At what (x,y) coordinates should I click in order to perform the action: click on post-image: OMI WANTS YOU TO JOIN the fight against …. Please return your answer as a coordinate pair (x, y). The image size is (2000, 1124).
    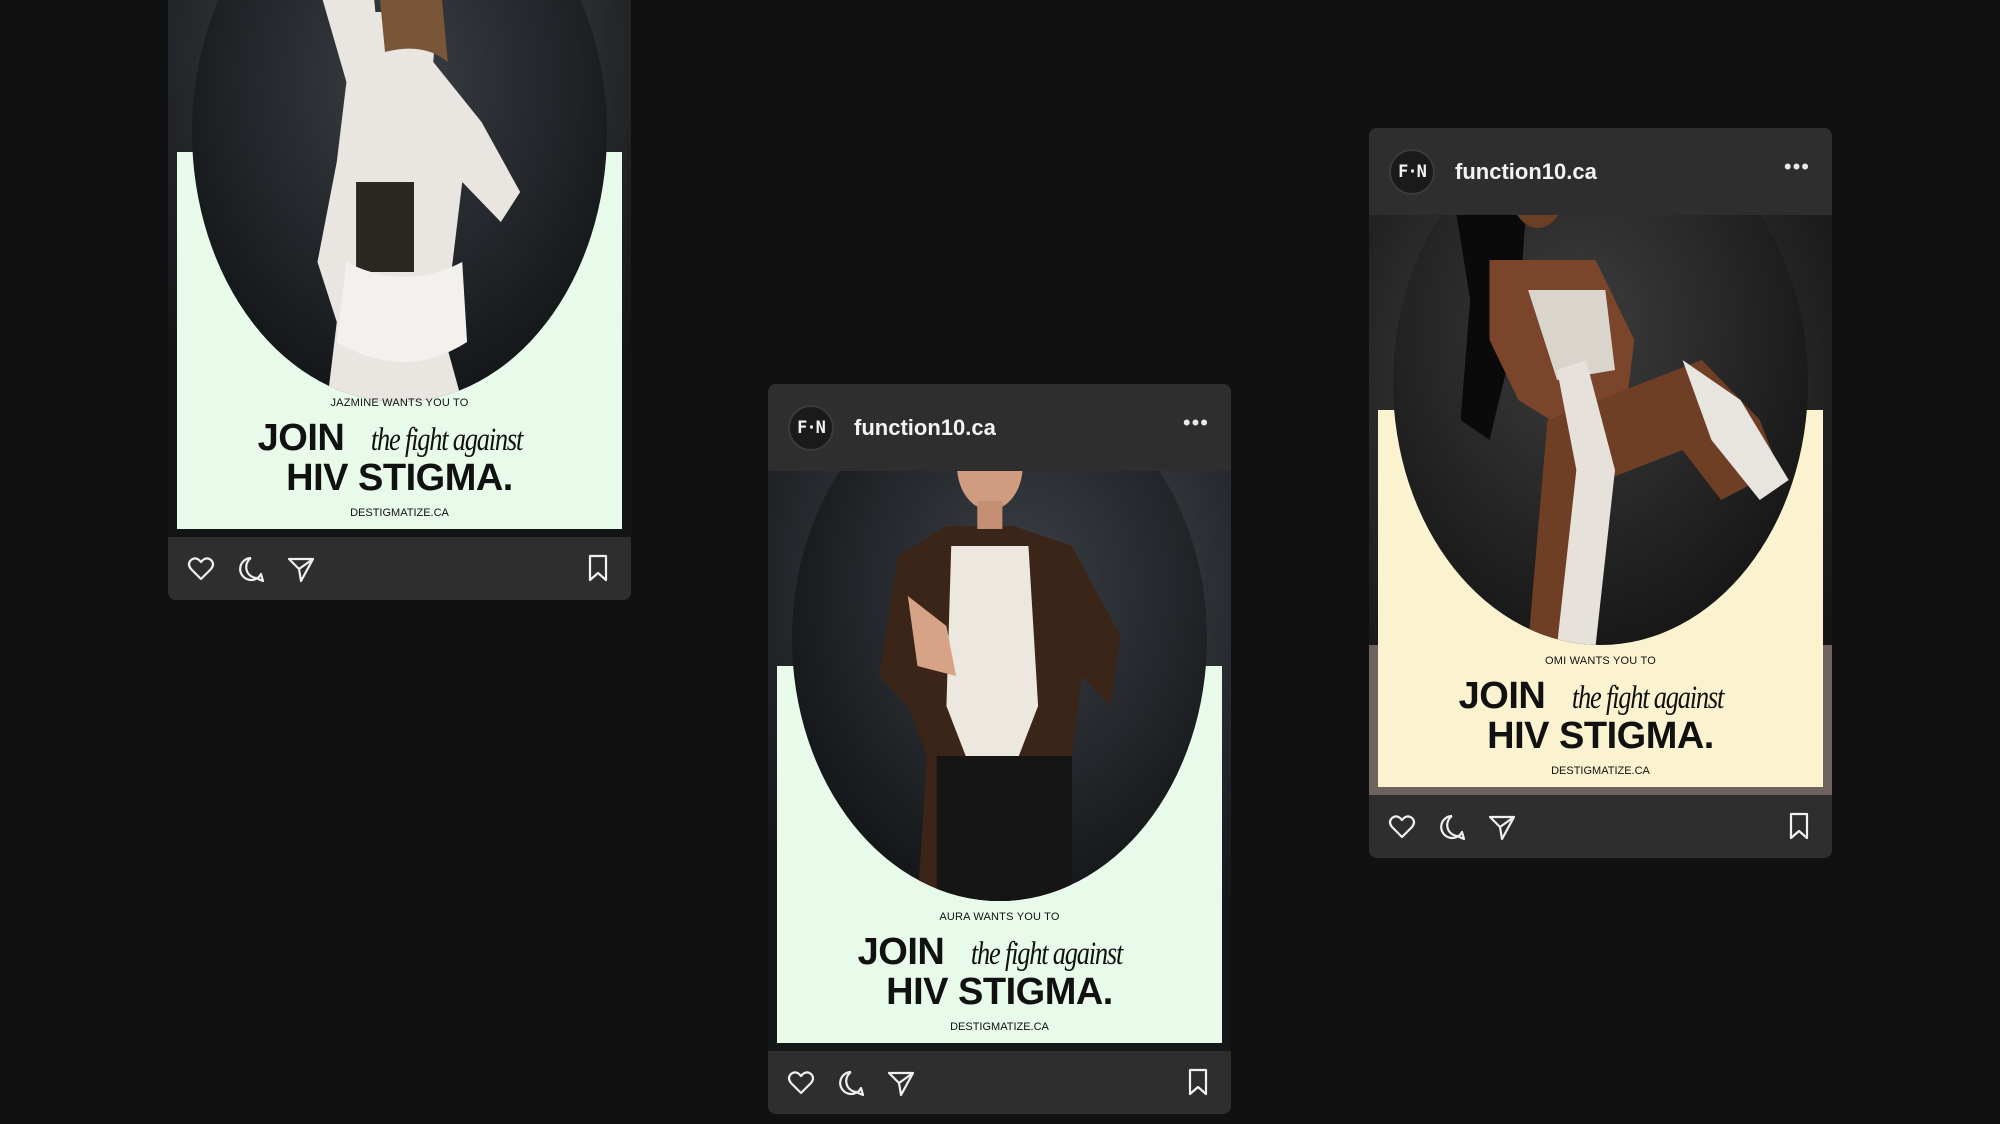
    Looking at the image, I should click on (1600, 505).